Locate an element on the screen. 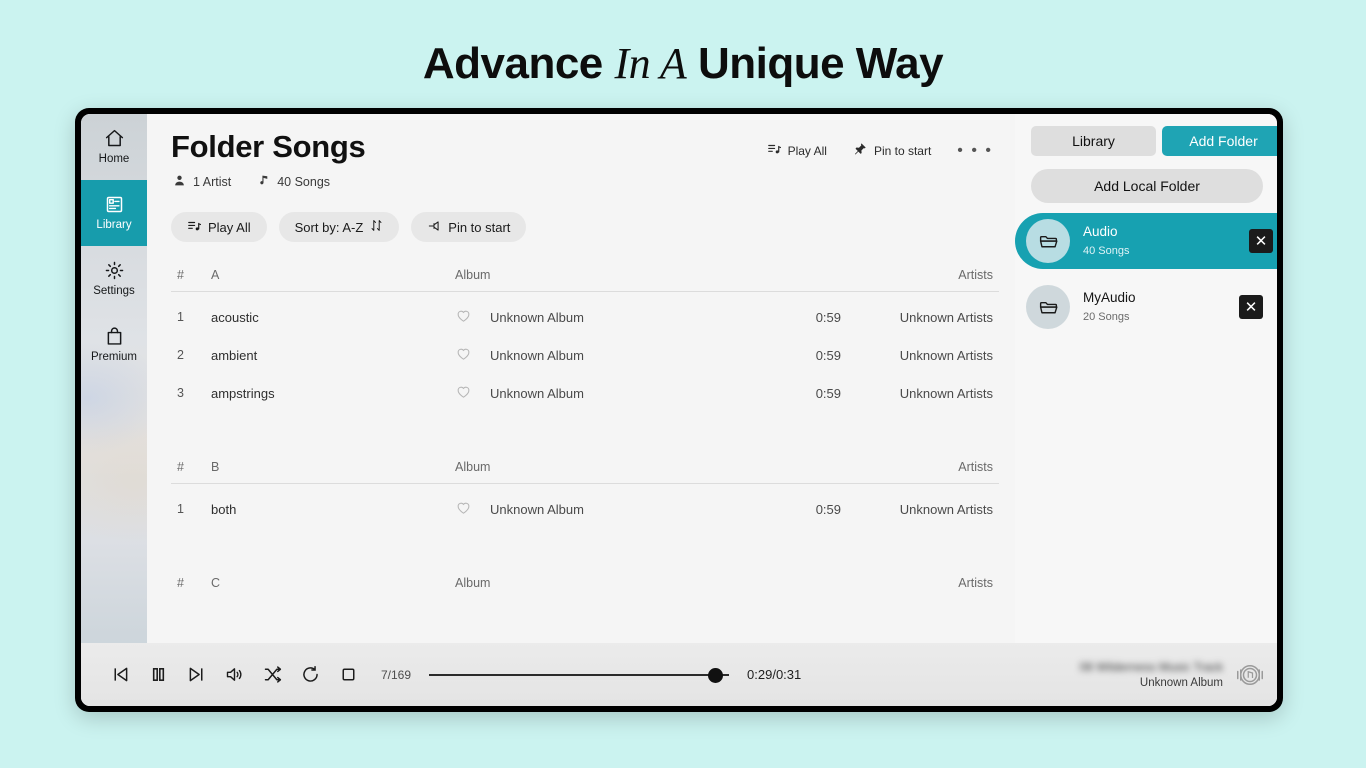 The height and width of the screenshot is (768, 1366). play-all-button: Play All is located at coordinates (219, 227).